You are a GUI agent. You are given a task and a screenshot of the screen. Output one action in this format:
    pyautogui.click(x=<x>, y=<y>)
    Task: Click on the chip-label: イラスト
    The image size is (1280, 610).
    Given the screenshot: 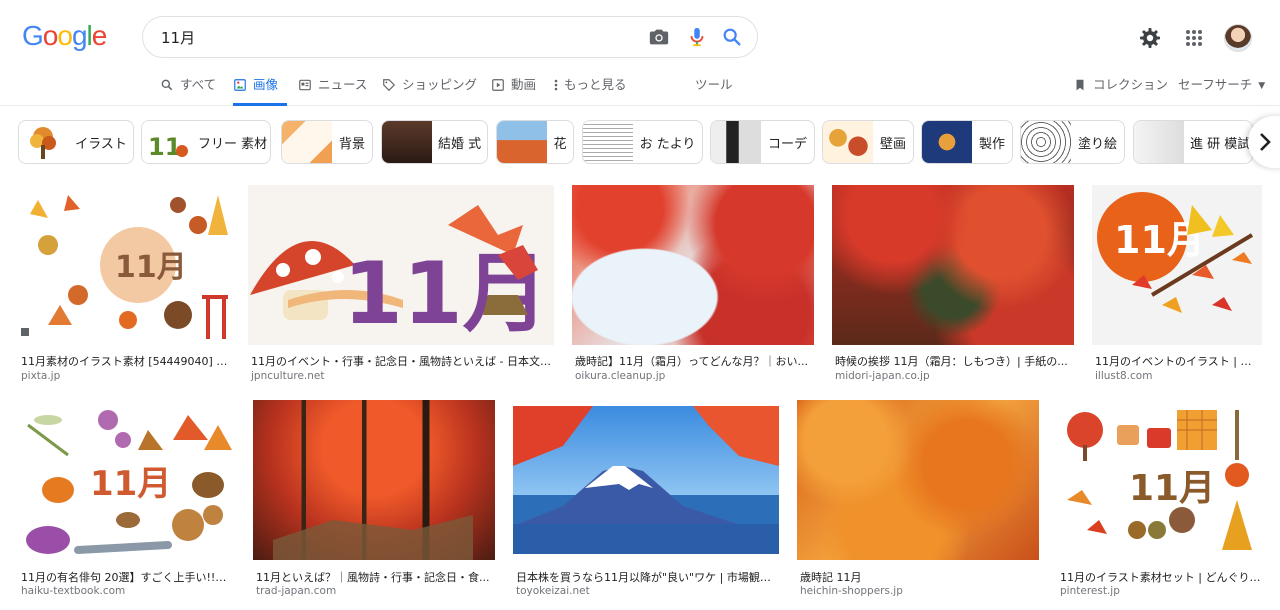 What is the action you would take?
    pyautogui.click(x=101, y=144)
    